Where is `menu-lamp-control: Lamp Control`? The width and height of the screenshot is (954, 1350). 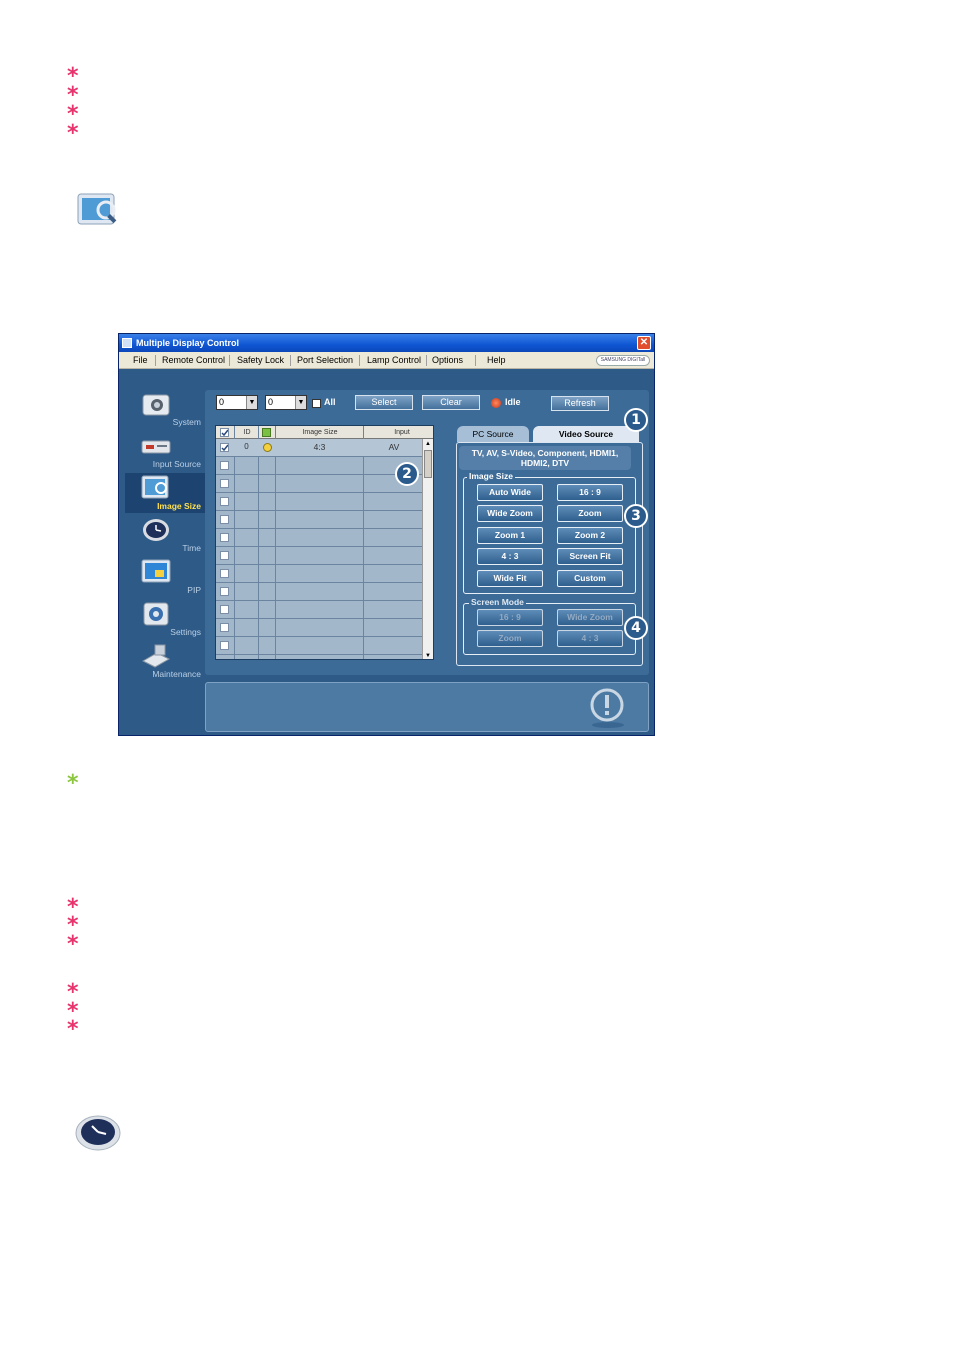
menu-lamp-control: Lamp Control is located at coordinates (394, 360).